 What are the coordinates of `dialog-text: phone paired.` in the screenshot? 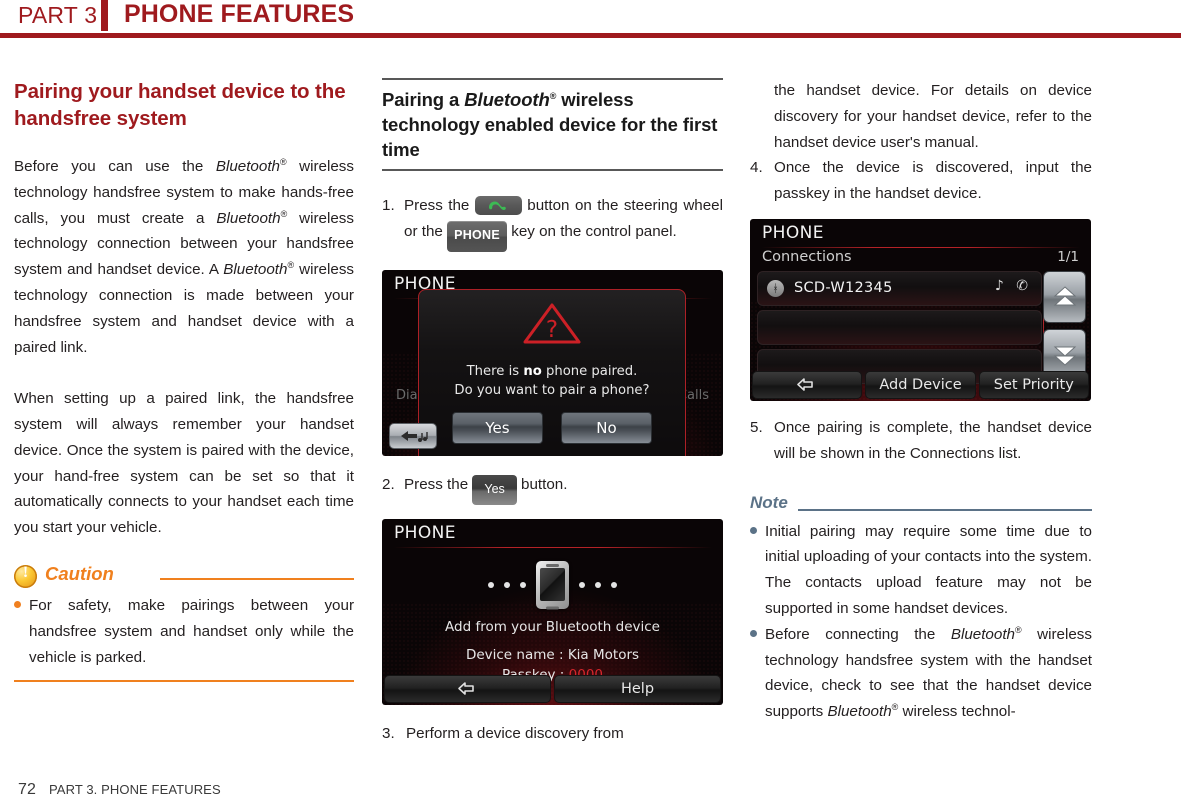 It's located at (589, 371).